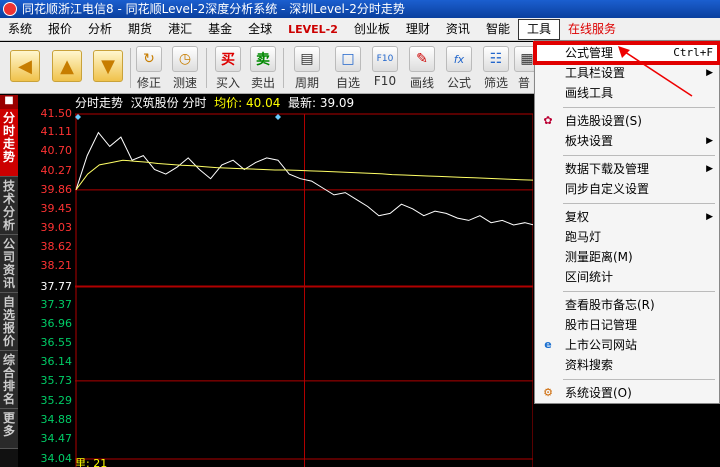 The height and width of the screenshot is (467, 720). Describe the element at coordinates (100, 29) in the screenshot. I see `menu-analysis: 分析` at that location.